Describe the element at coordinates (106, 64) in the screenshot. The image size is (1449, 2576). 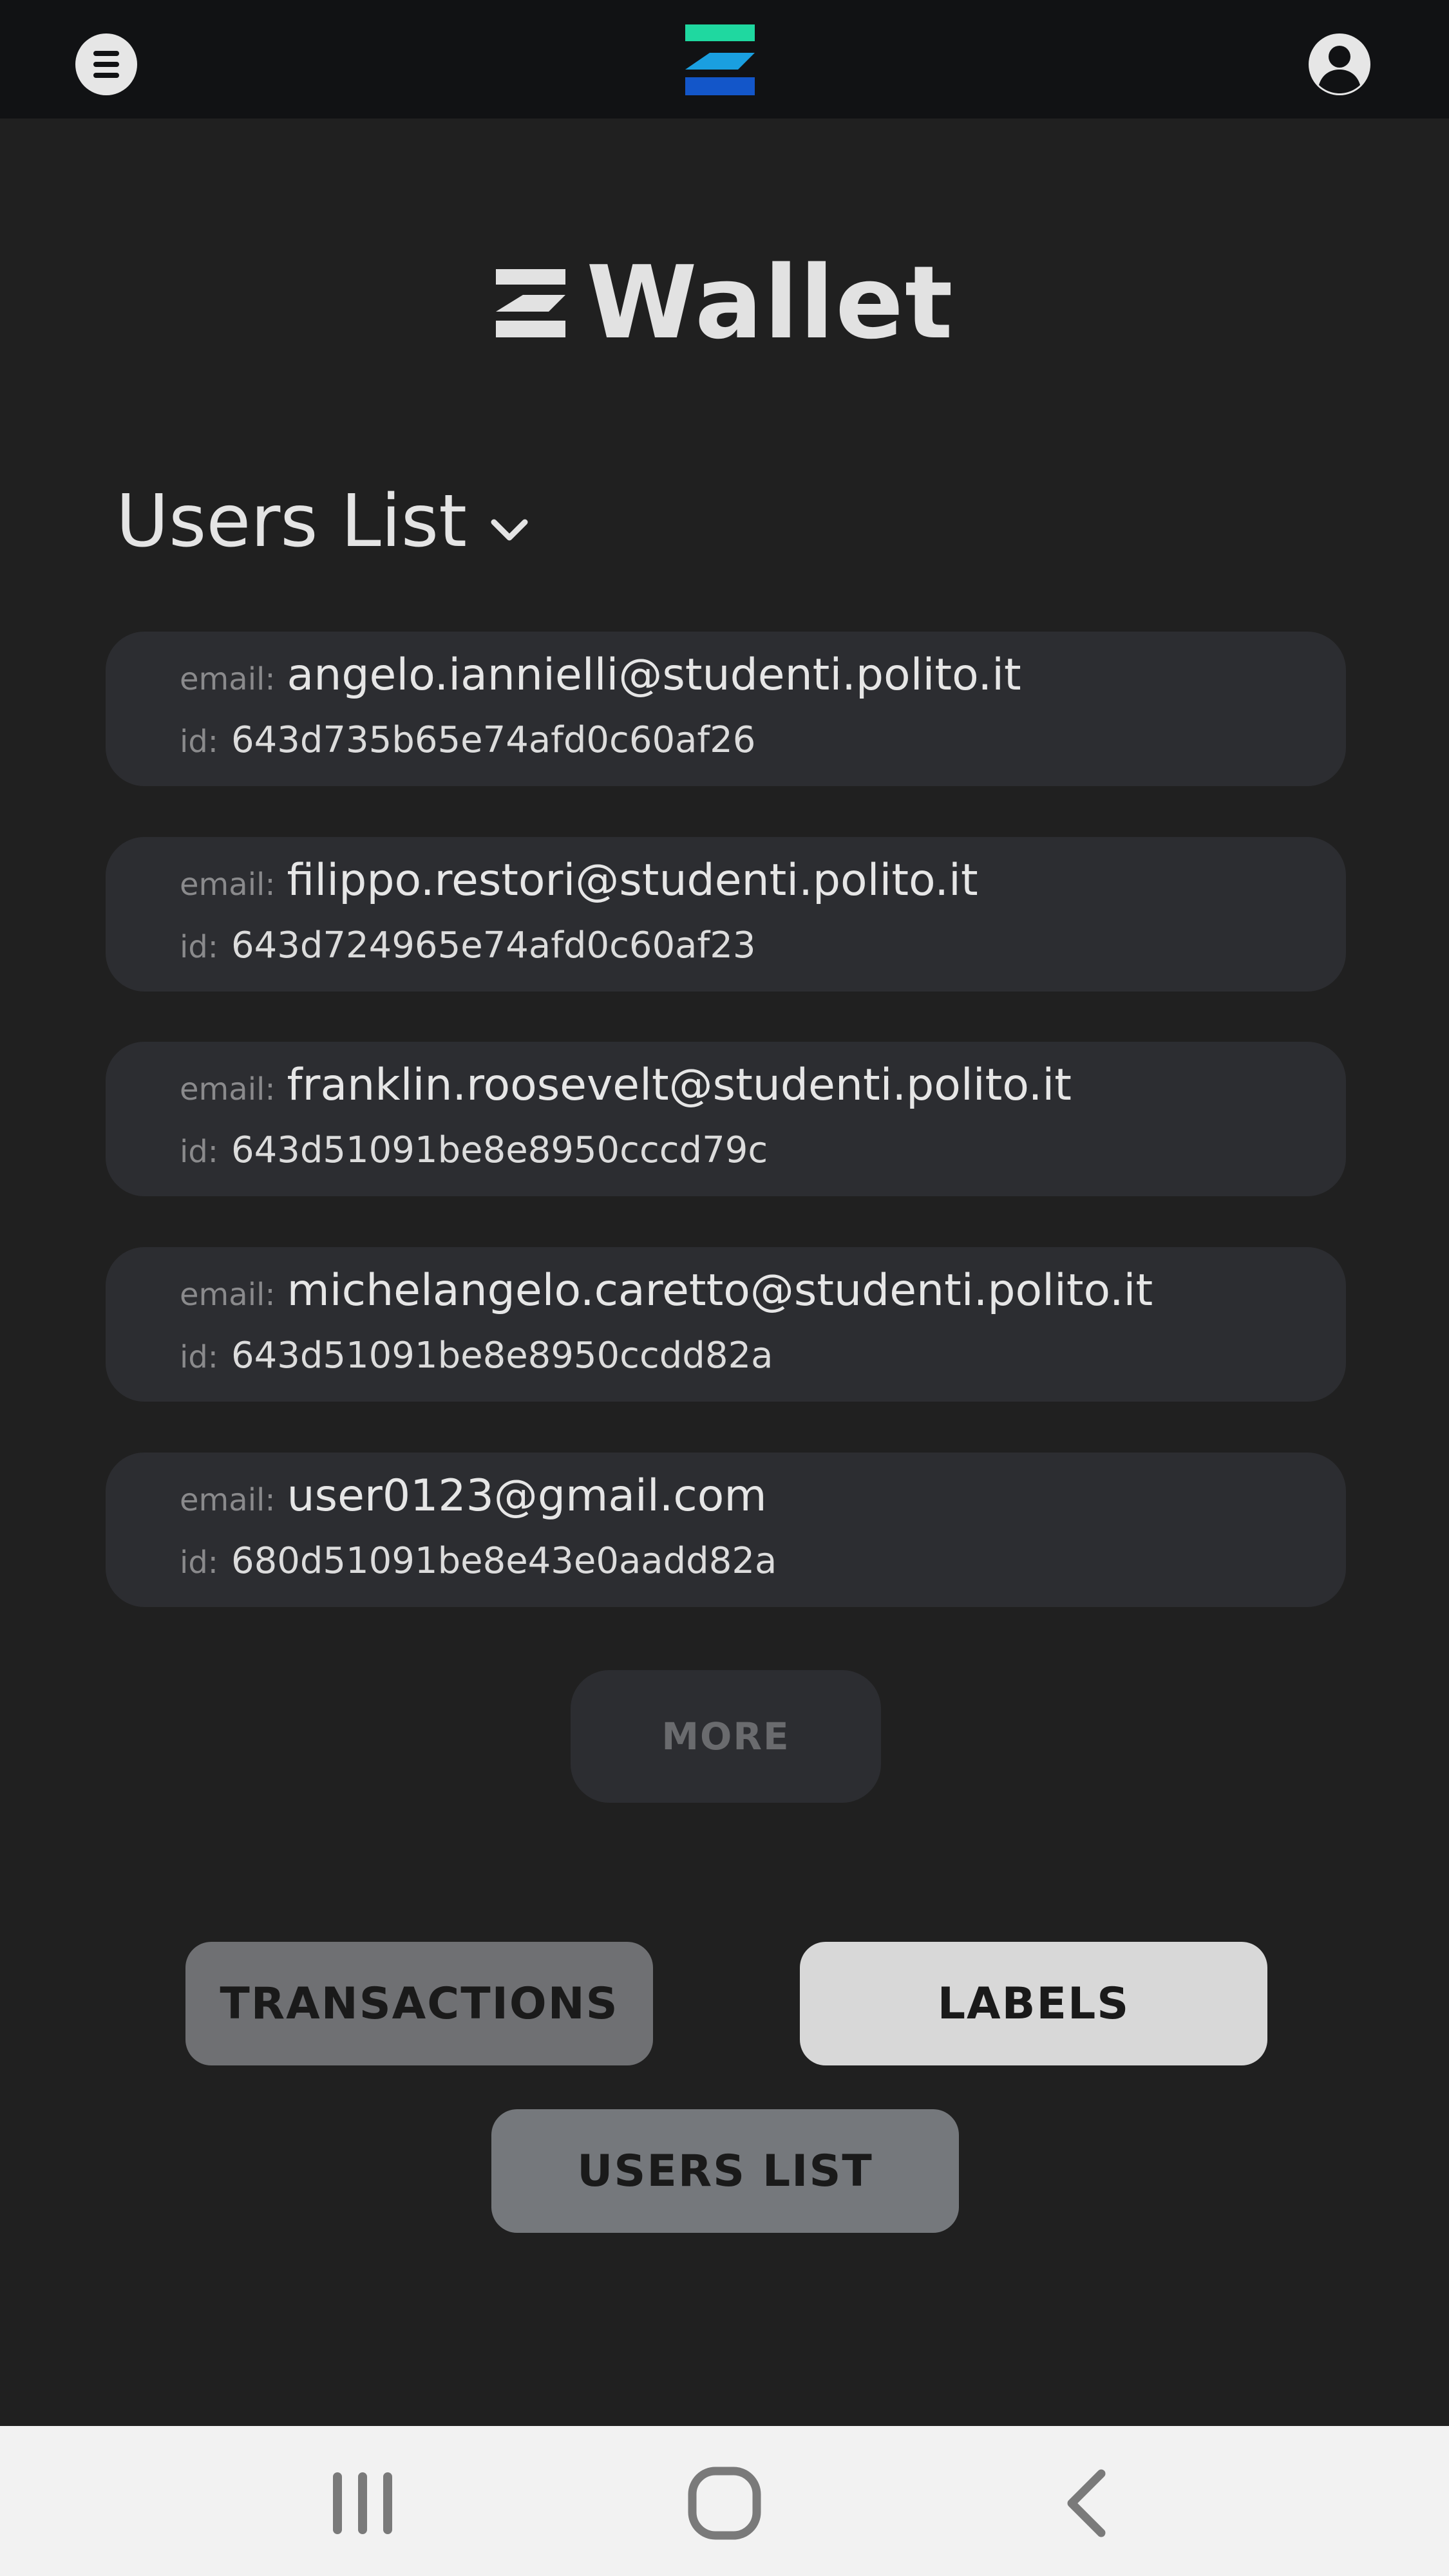
I see `menu-icon` at that location.